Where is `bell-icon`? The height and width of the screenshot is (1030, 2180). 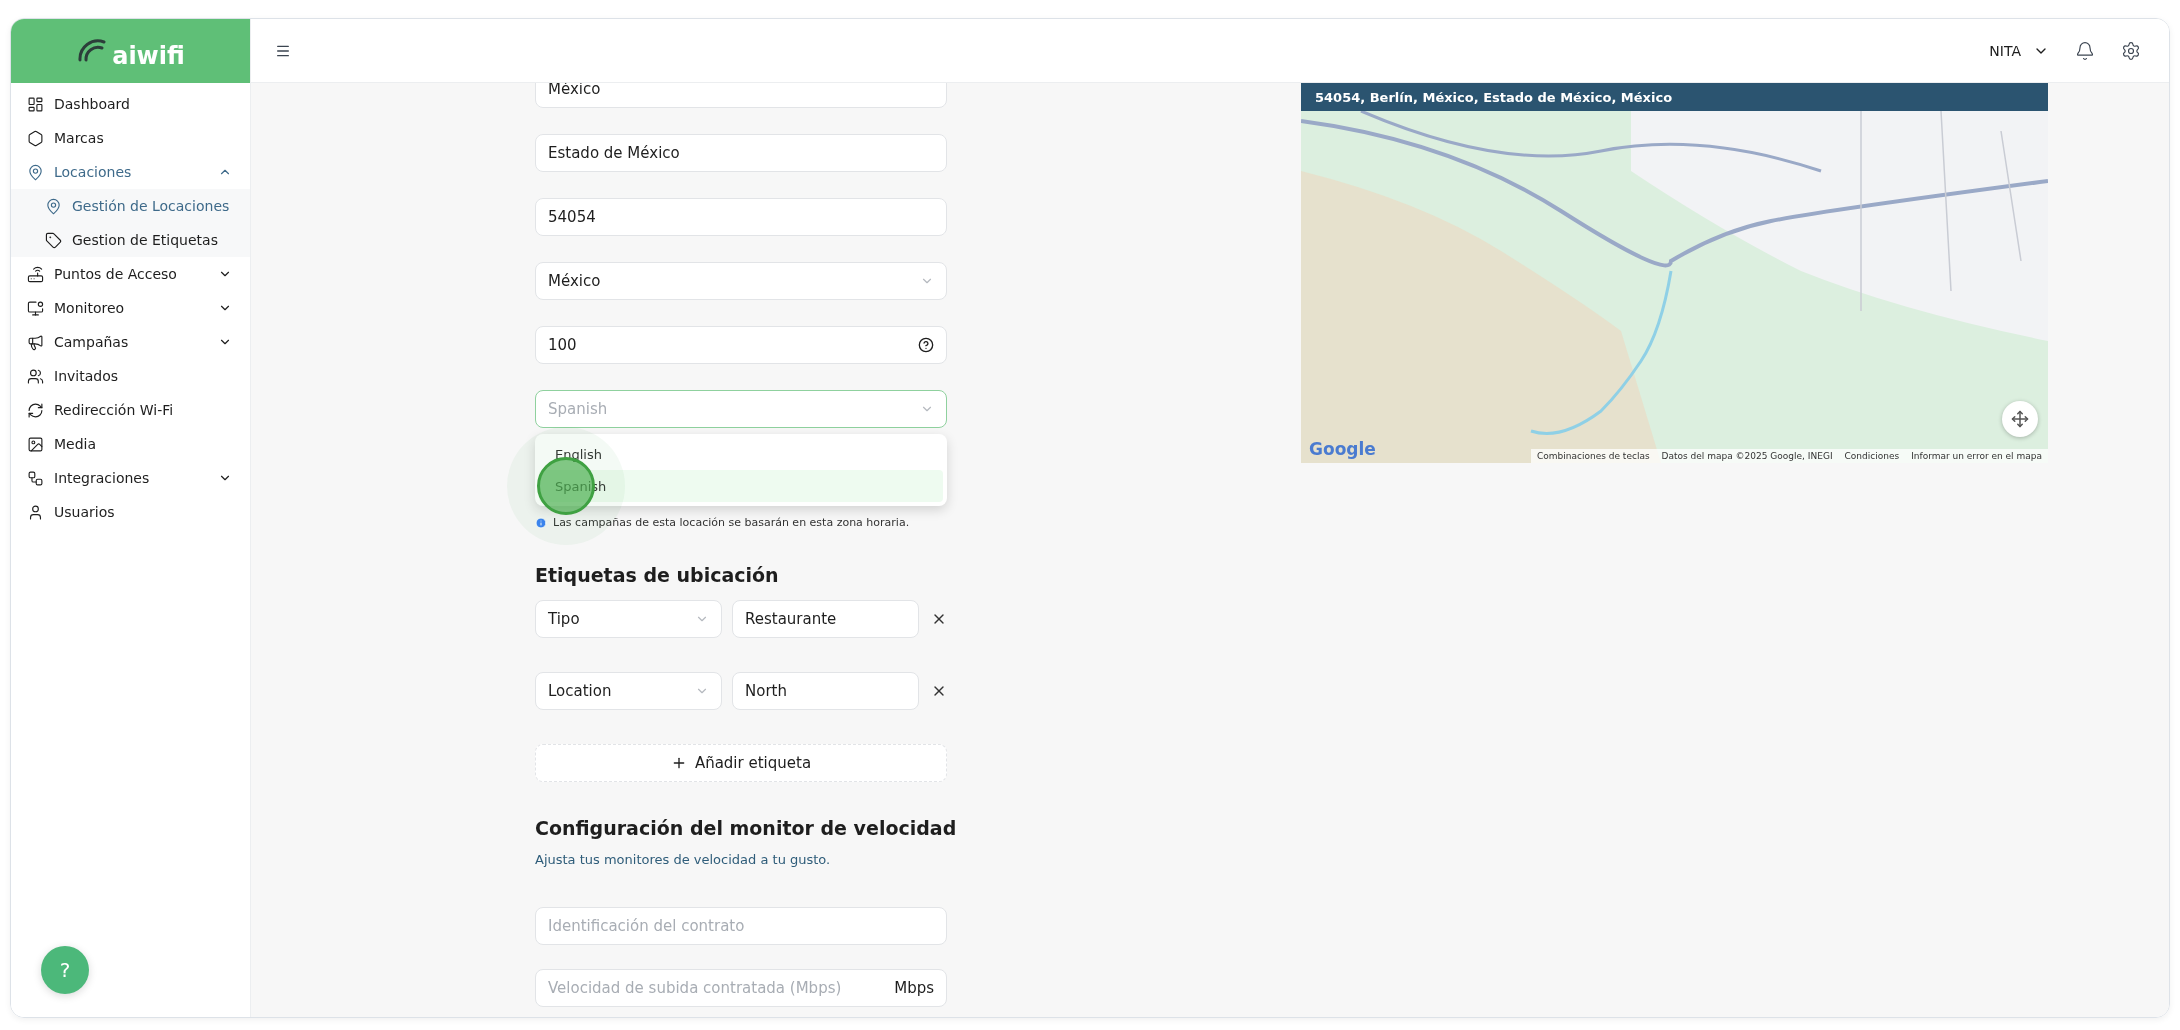 bell-icon is located at coordinates (2085, 50).